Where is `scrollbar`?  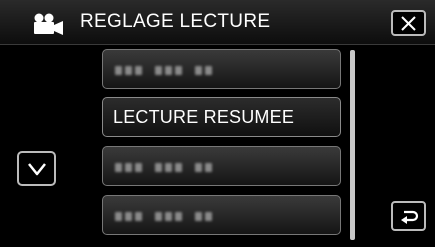 scrollbar is located at coordinates (352, 145).